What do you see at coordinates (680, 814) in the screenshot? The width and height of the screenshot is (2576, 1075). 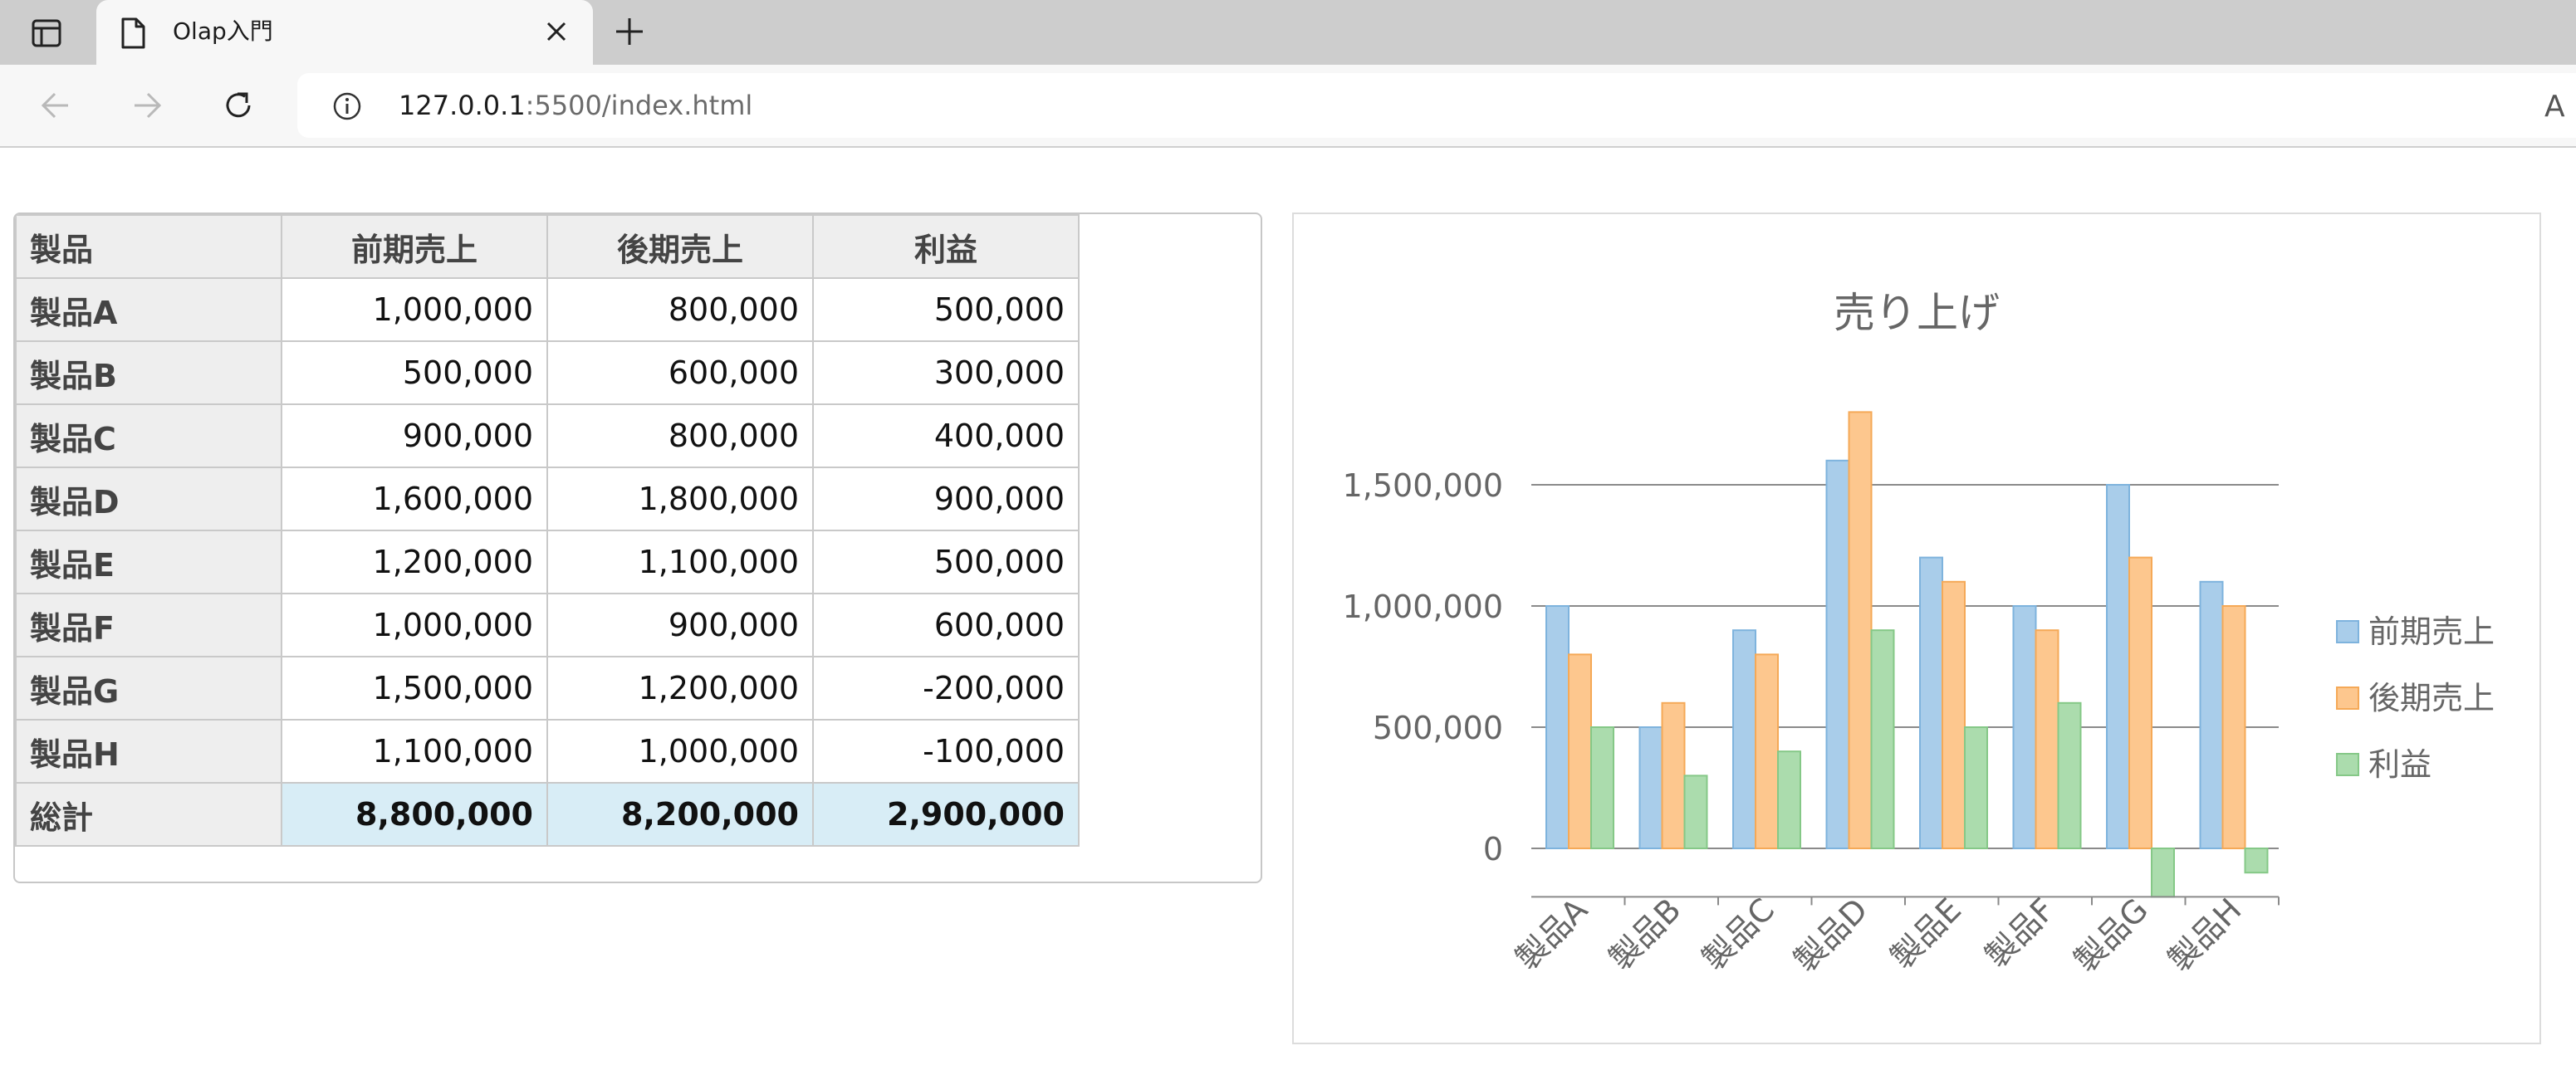 I see `total-cell: 8,200,000` at bounding box center [680, 814].